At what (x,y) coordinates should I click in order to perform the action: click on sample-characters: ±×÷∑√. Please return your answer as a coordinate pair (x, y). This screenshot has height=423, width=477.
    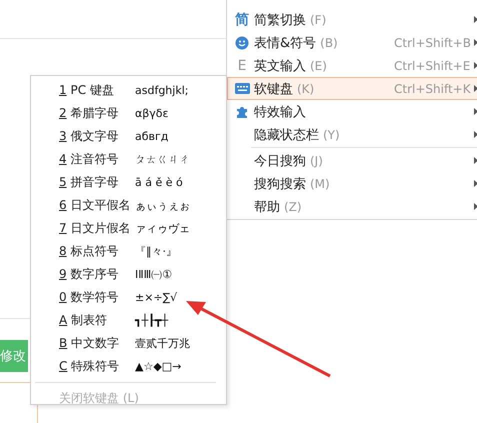
    Looking at the image, I should click on (156, 297).